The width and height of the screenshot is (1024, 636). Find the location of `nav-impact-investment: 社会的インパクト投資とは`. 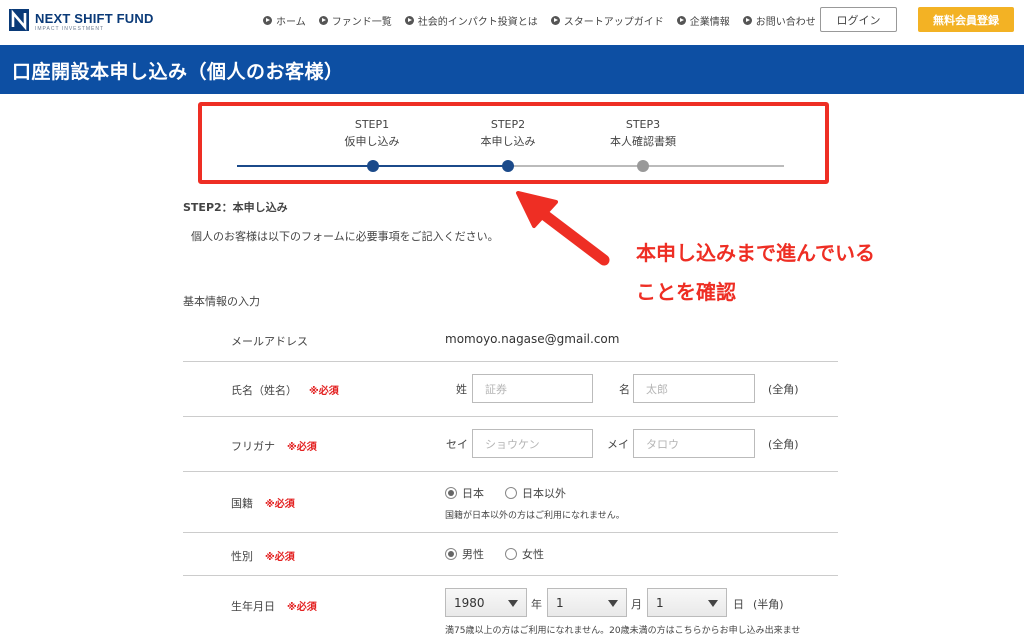

nav-impact-investment: 社会的インパクト投資とは is located at coordinates (471, 20).